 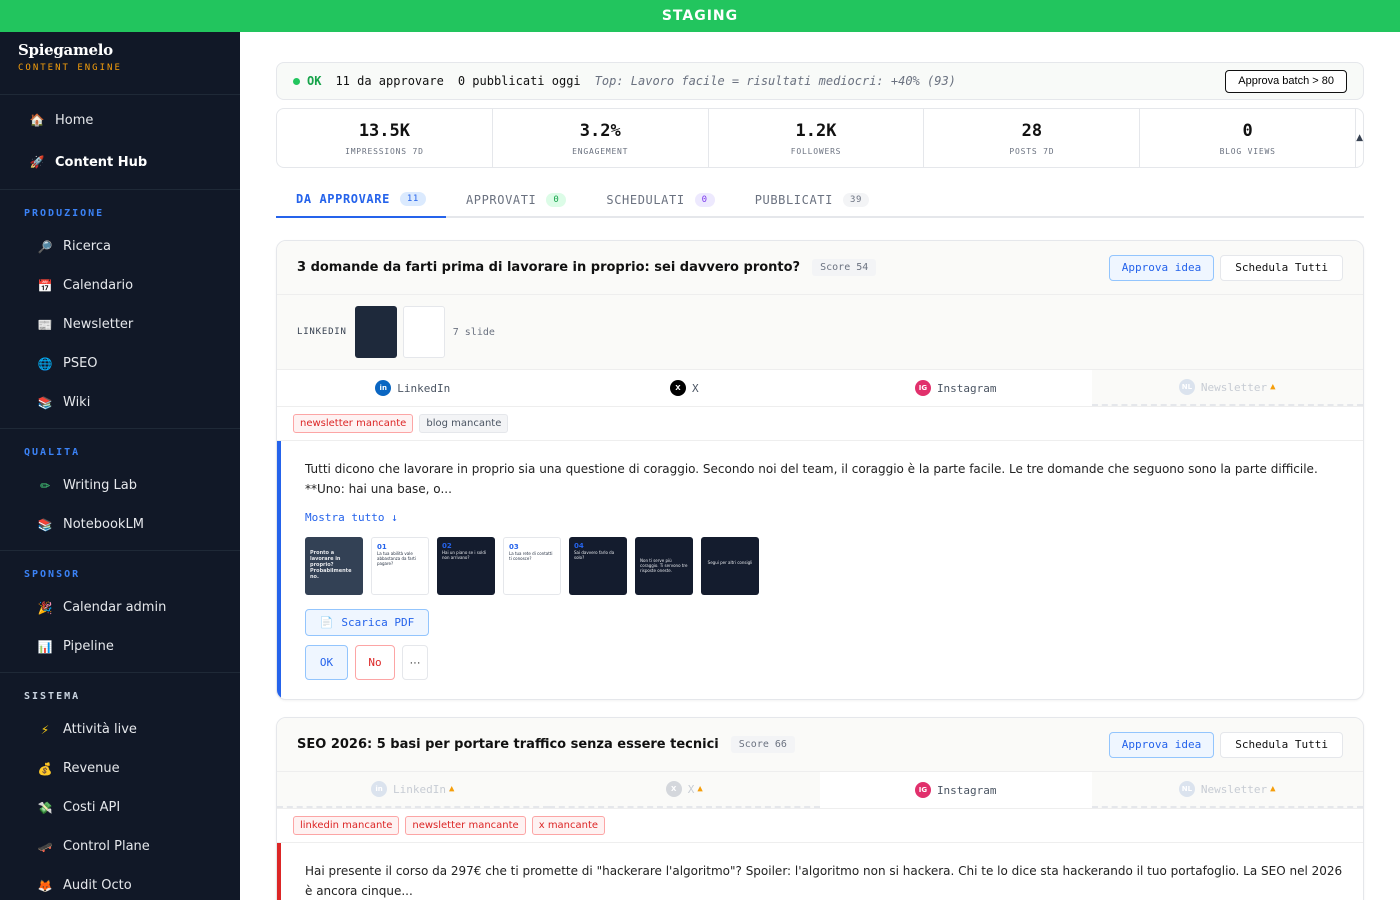 I want to click on staging-banner: STAGING, so click(x=700, y=16).